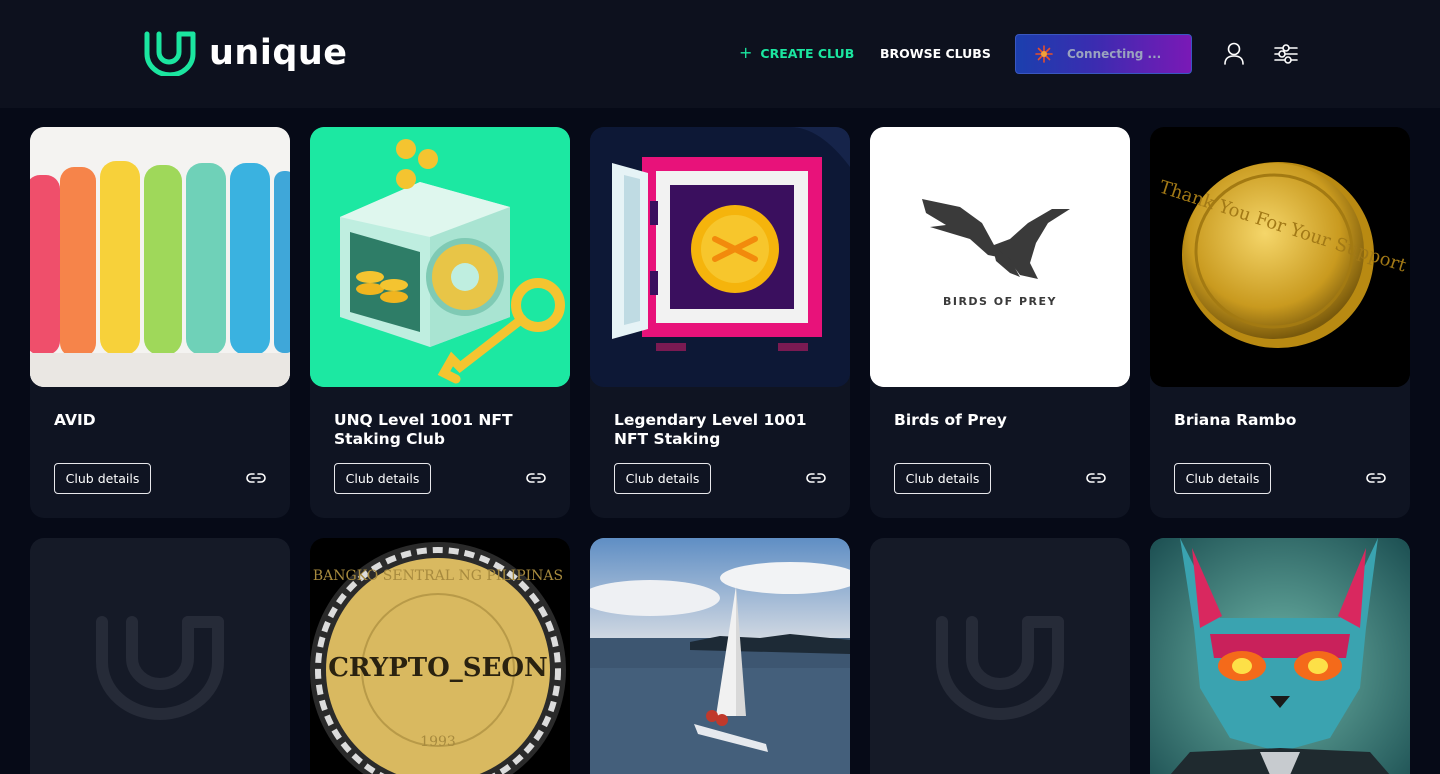  Describe the element at coordinates (160, 257) in the screenshot. I see `club-image-chalk` at that location.